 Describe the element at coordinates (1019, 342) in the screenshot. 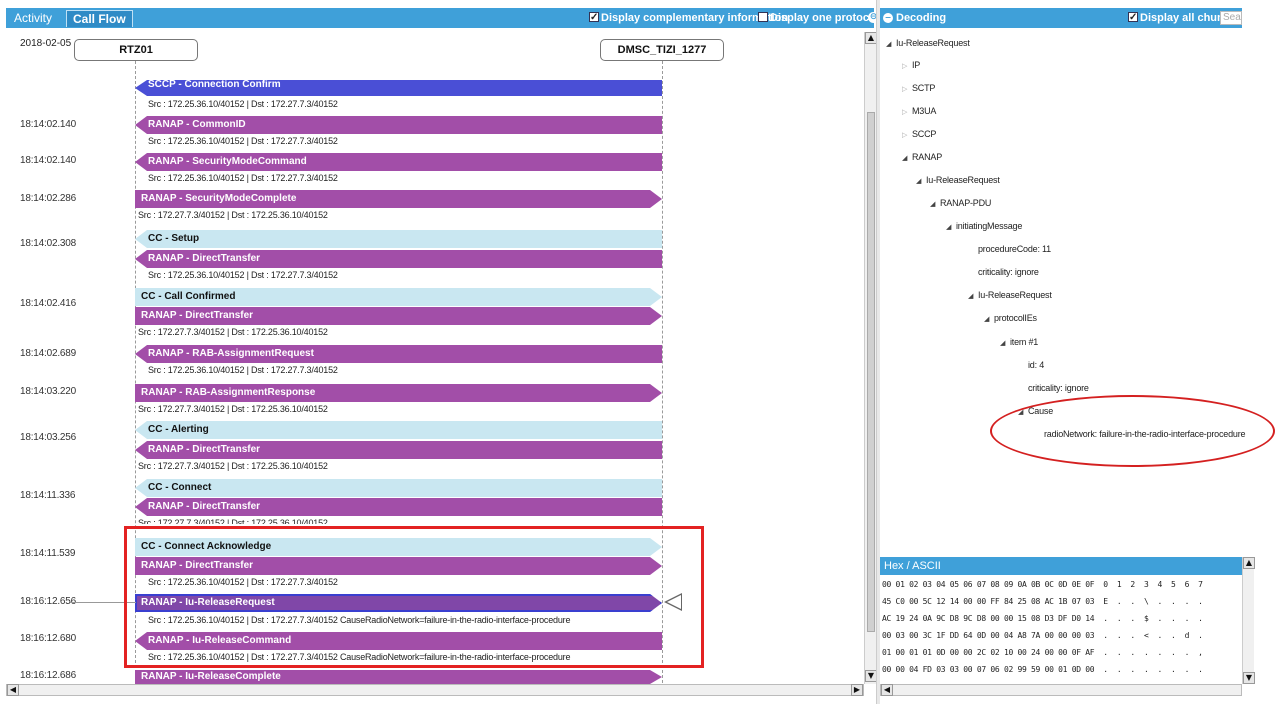

I see `tree-node: ◢ item #1` at that location.